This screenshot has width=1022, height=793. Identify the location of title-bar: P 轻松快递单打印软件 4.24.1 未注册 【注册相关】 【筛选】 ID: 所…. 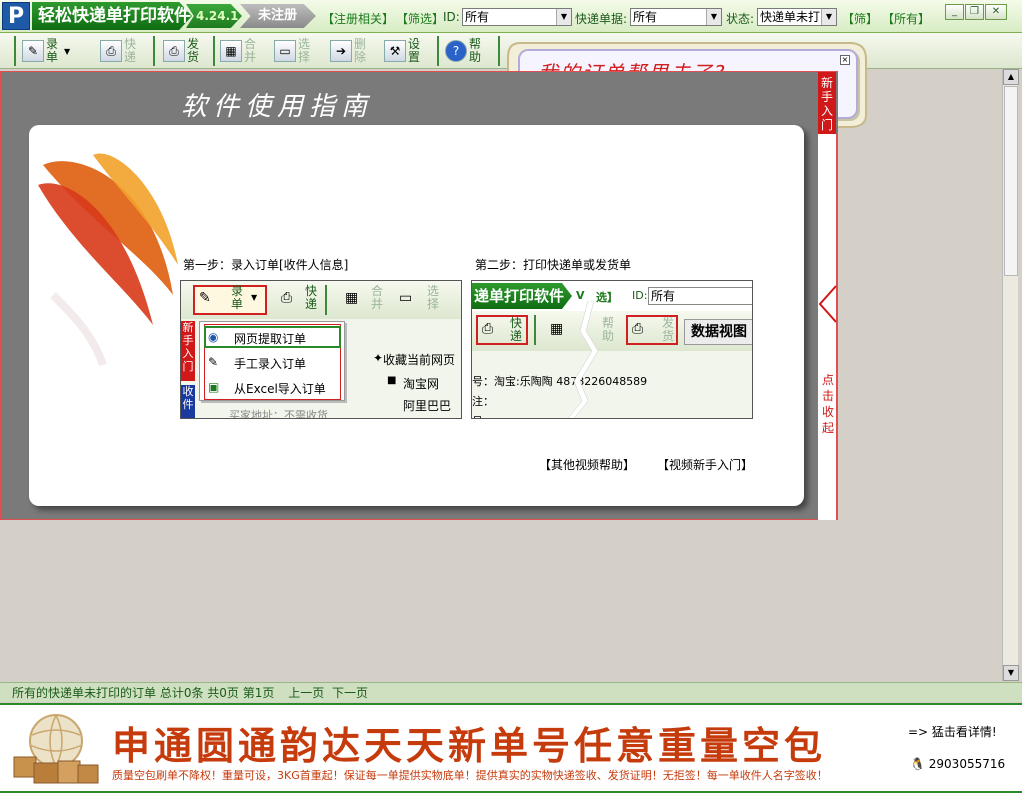
(511, 16).